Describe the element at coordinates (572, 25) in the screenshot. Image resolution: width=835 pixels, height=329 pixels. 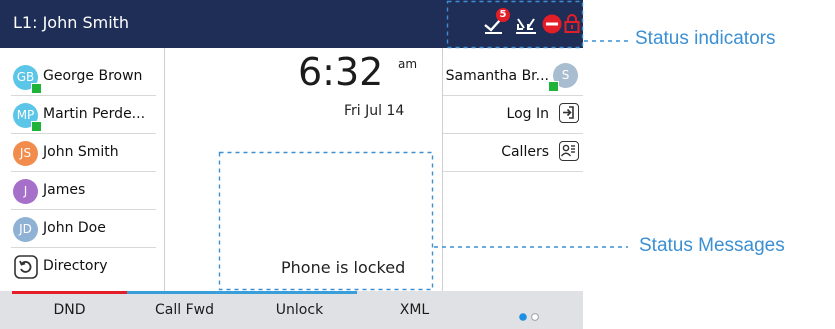
I see `lock-icon` at that location.